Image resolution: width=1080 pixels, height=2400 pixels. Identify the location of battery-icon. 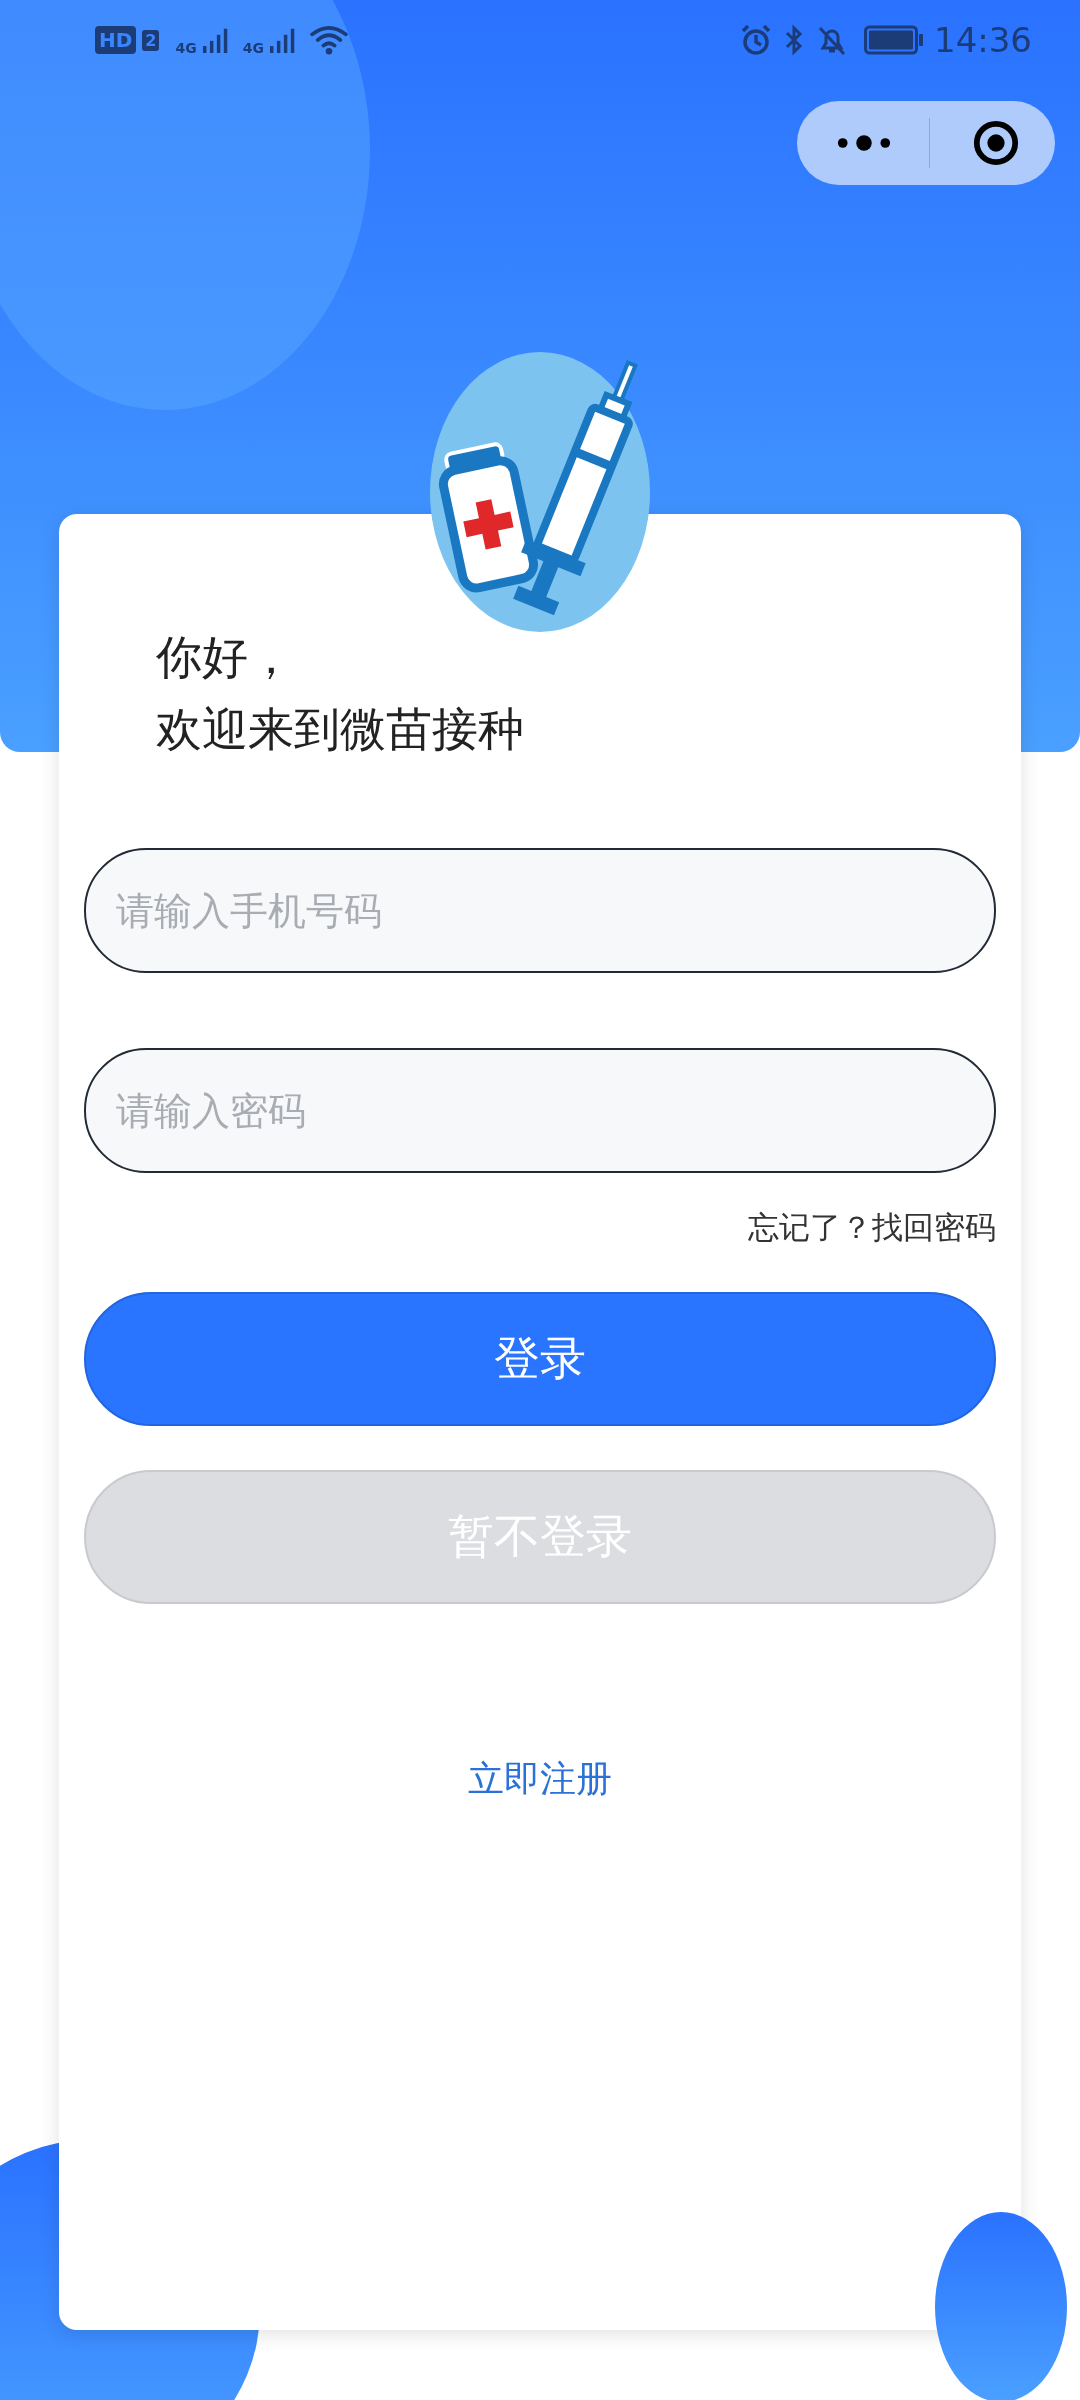
(894, 40).